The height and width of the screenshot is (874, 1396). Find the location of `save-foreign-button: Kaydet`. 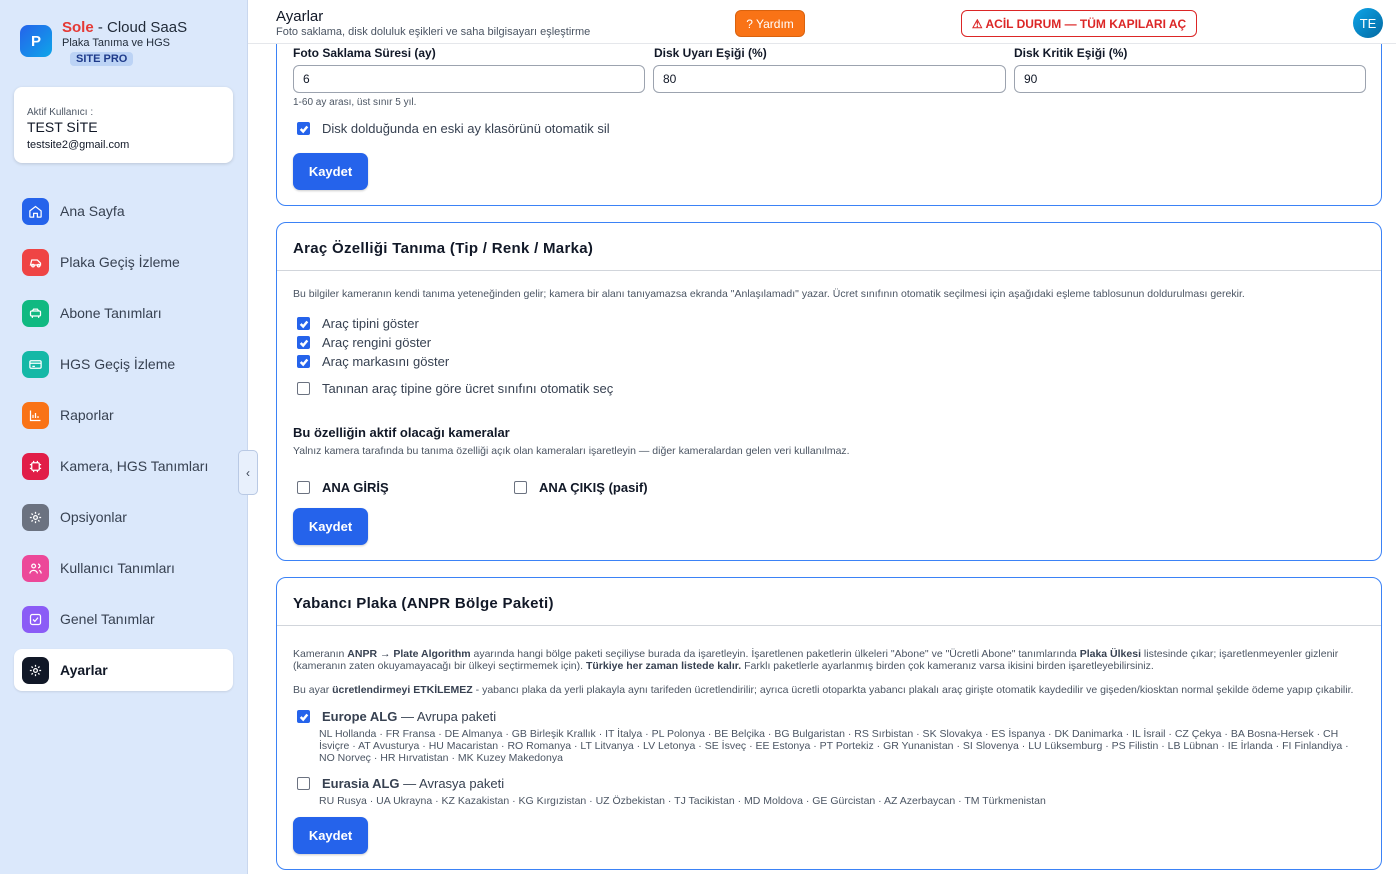

save-foreign-button: Kaydet is located at coordinates (330, 835).